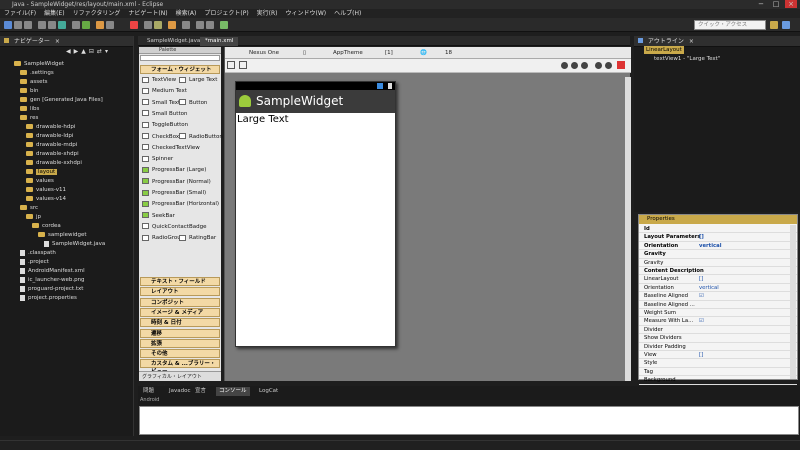 The image size is (800, 450). I want to click on palette-item: ToggleButton, so click(165, 125).